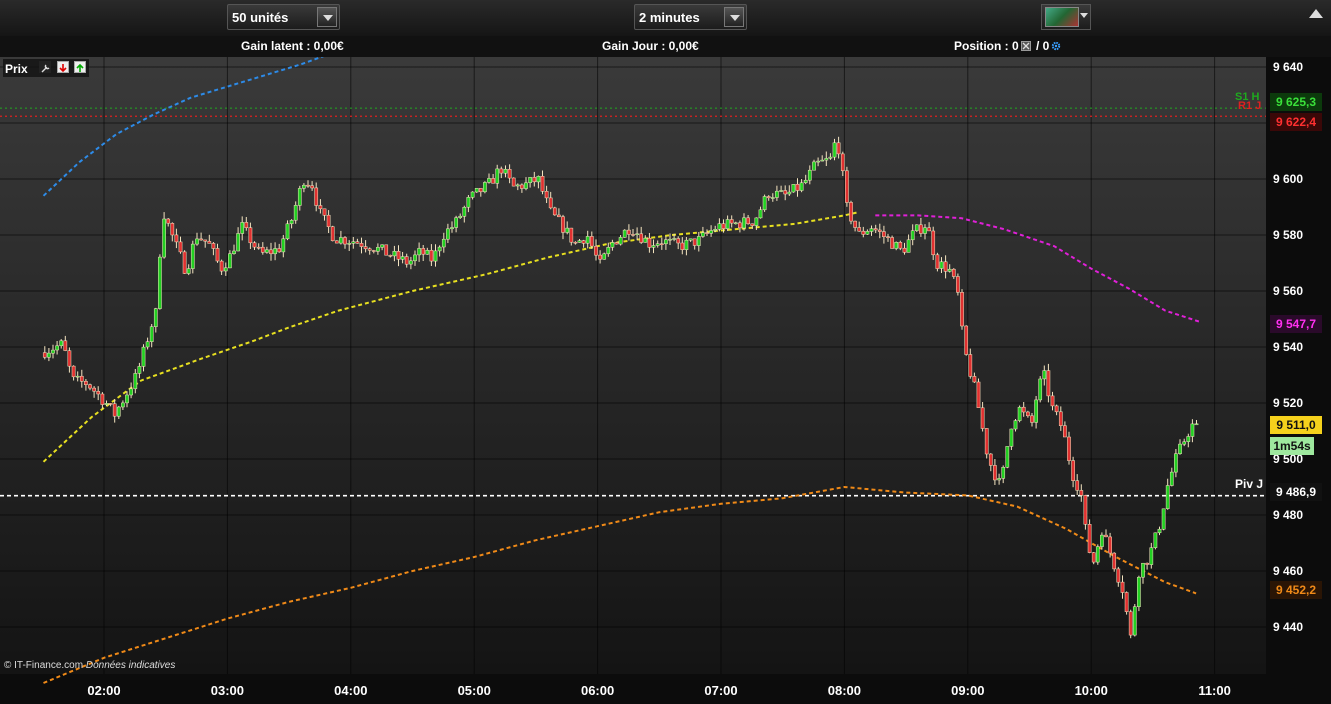  Describe the element at coordinates (45, 67) in the screenshot. I see `wrench-icon` at that location.